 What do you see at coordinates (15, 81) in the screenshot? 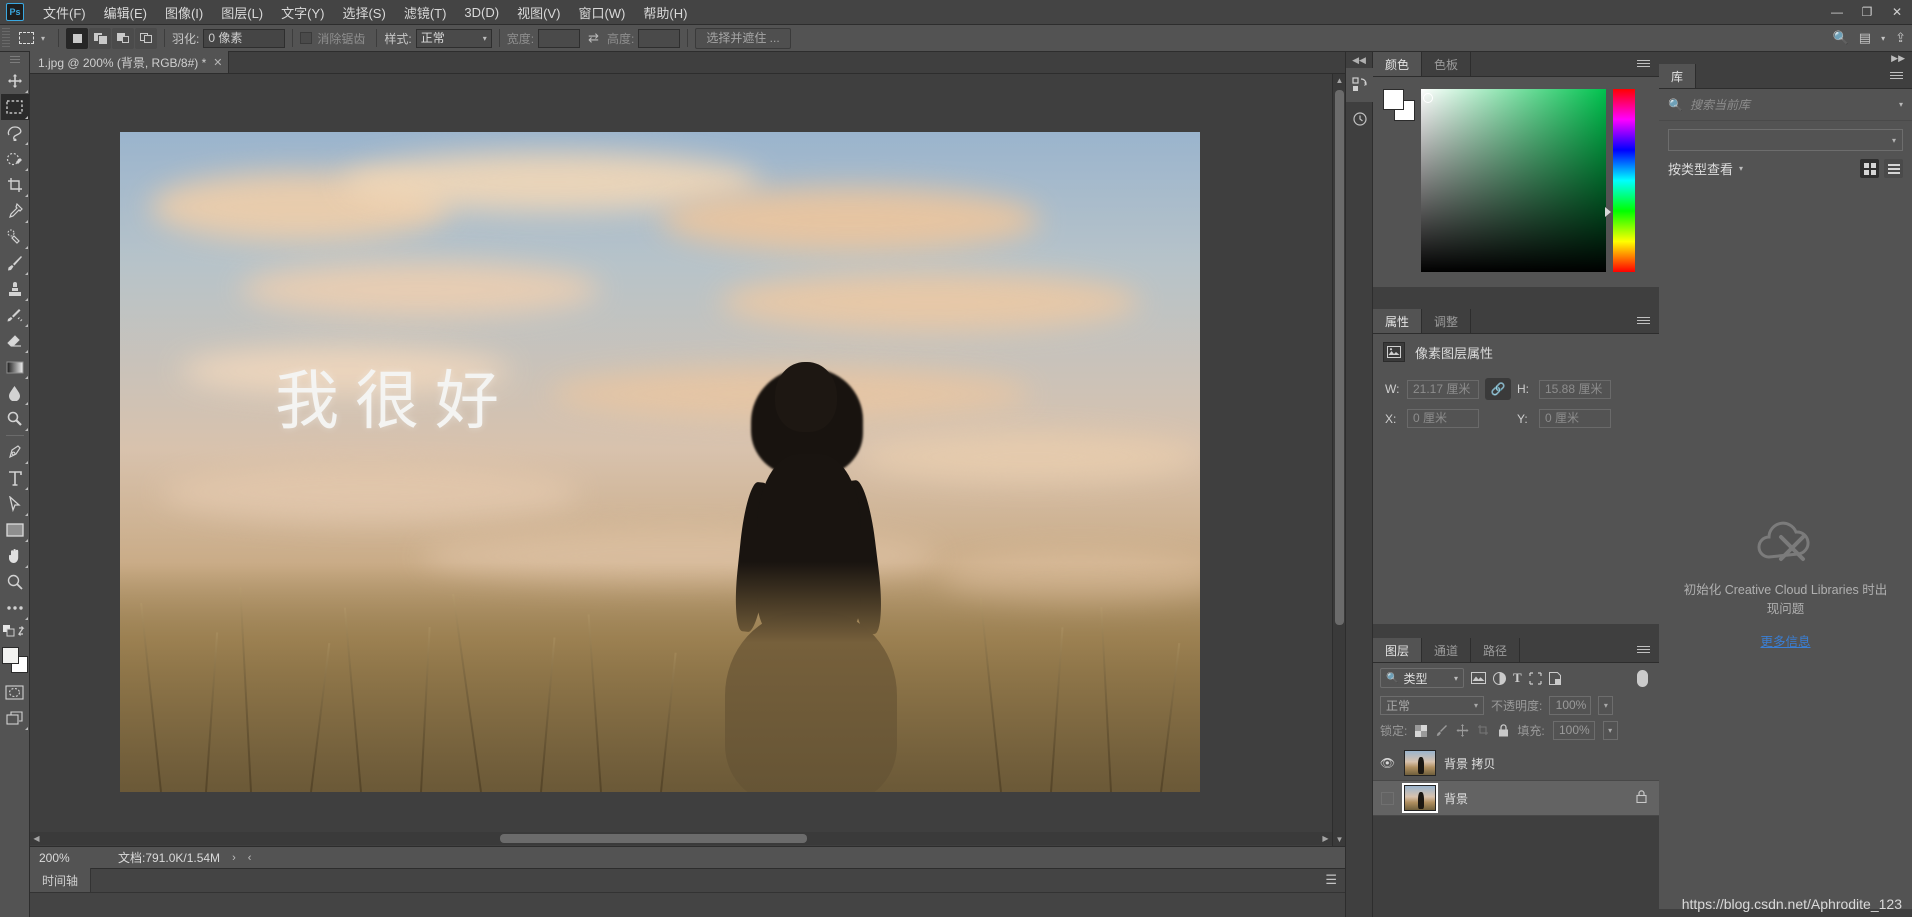
I see `move-tool` at bounding box center [15, 81].